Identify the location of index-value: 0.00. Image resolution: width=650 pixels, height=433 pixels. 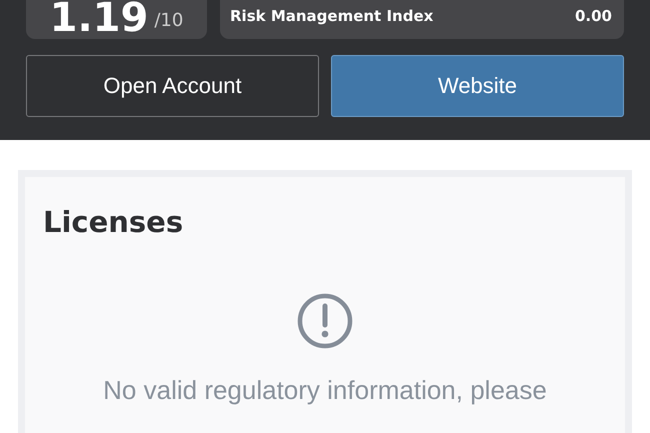
(593, 15).